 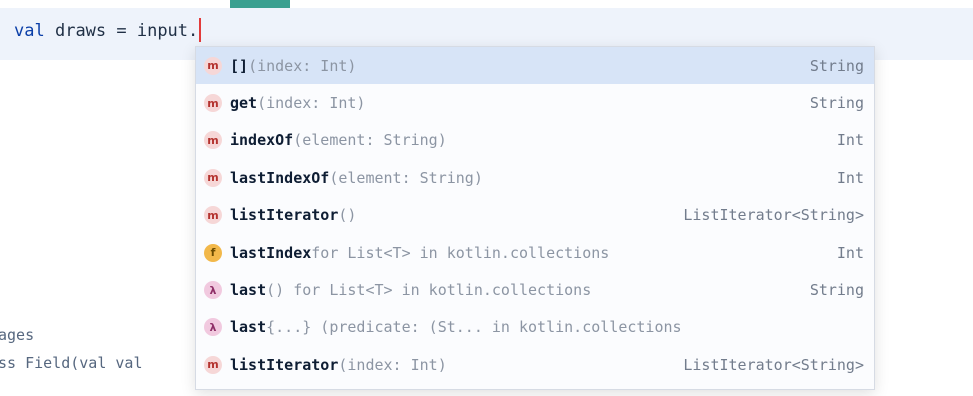 I want to click on completion-item-signature: for List<T> in kotlin.collections, so click(x=460, y=252).